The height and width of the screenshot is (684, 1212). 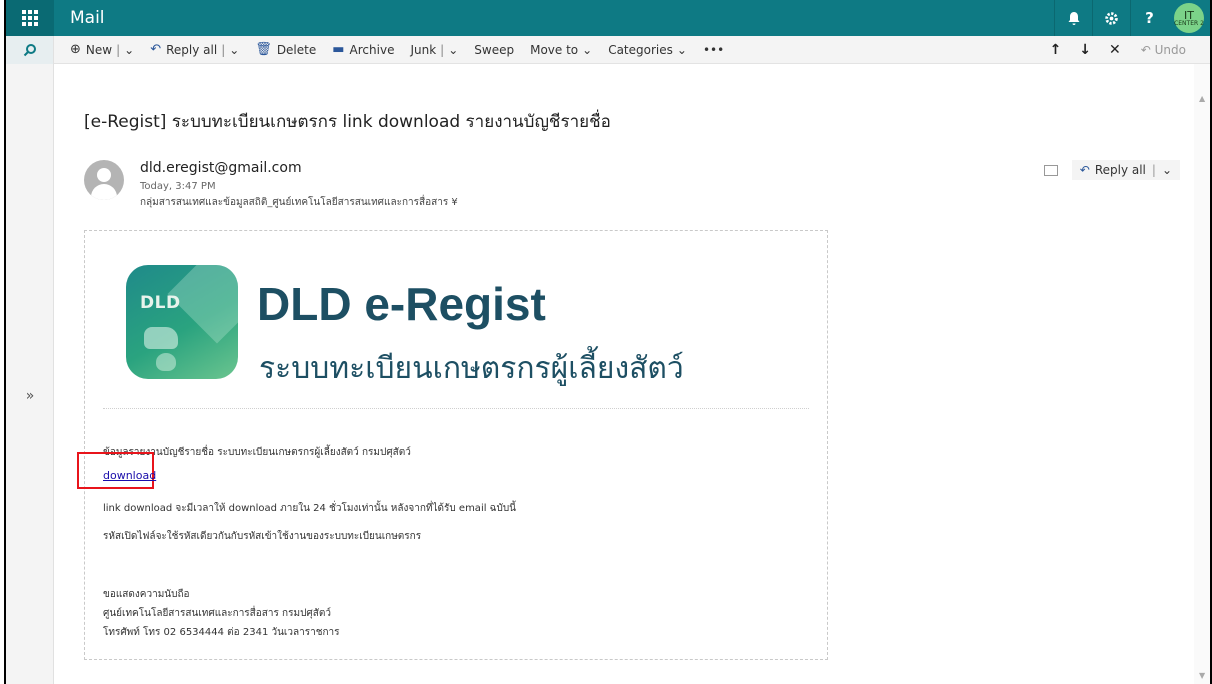 What do you see at coordinates (285, 49) in the screenshot?
I see `delete-button: 🗑 Delete` at bounding box center [285, 49].